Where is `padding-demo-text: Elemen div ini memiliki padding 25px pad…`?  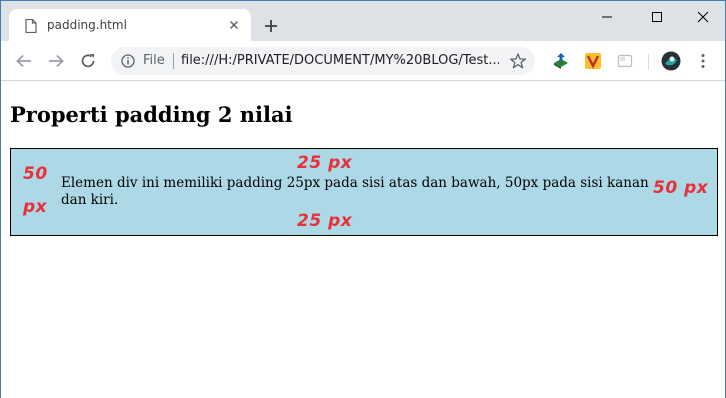 padding-demo-text: Elemen div ini memiliki padding 25px pad… is located at coordinates (355, 191).